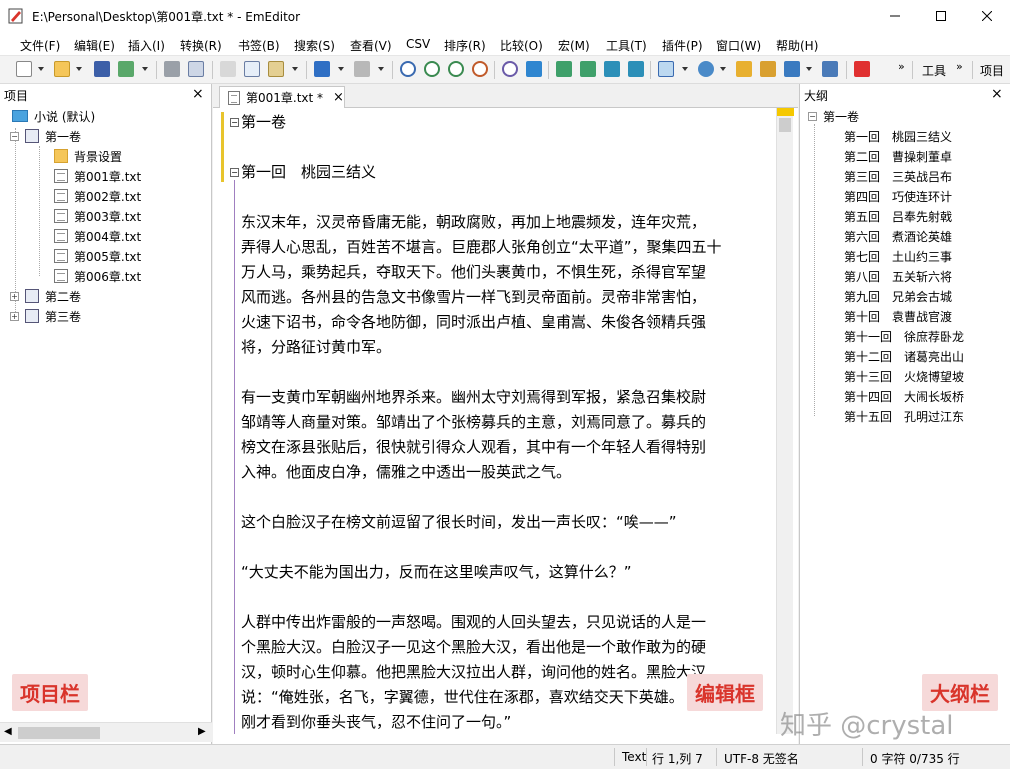  I want to click on outline-root: − 第一卷, so click(833, 116).